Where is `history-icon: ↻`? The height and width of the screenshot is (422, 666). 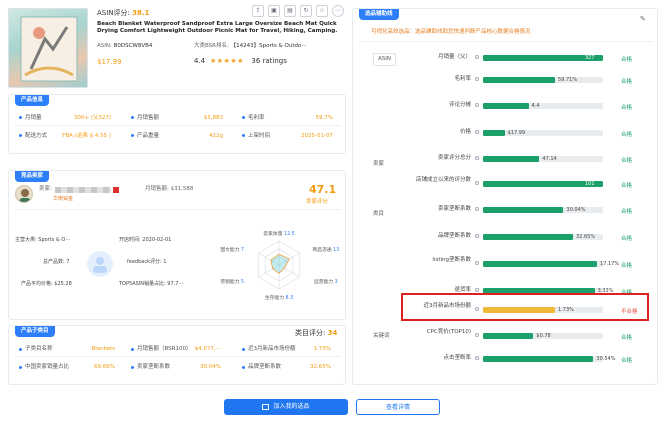
history-icon: ↻ is located at coordinates (306, 11).